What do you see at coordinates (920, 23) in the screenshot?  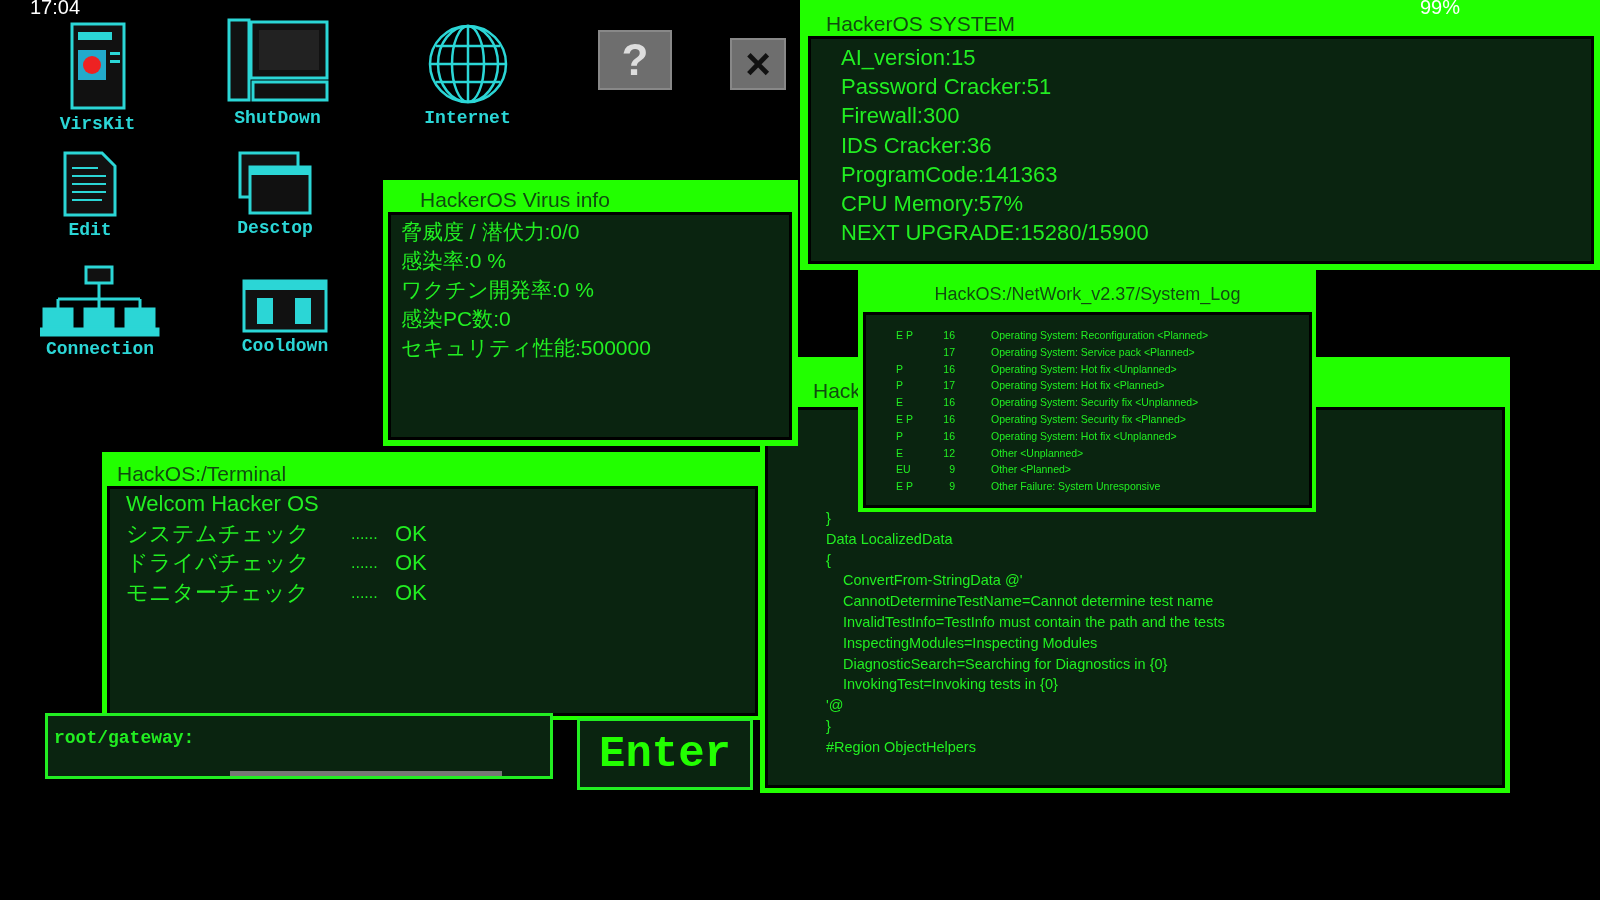 I see `window-title: HackerOS SYSTEM` at bounding box center [920, 23].